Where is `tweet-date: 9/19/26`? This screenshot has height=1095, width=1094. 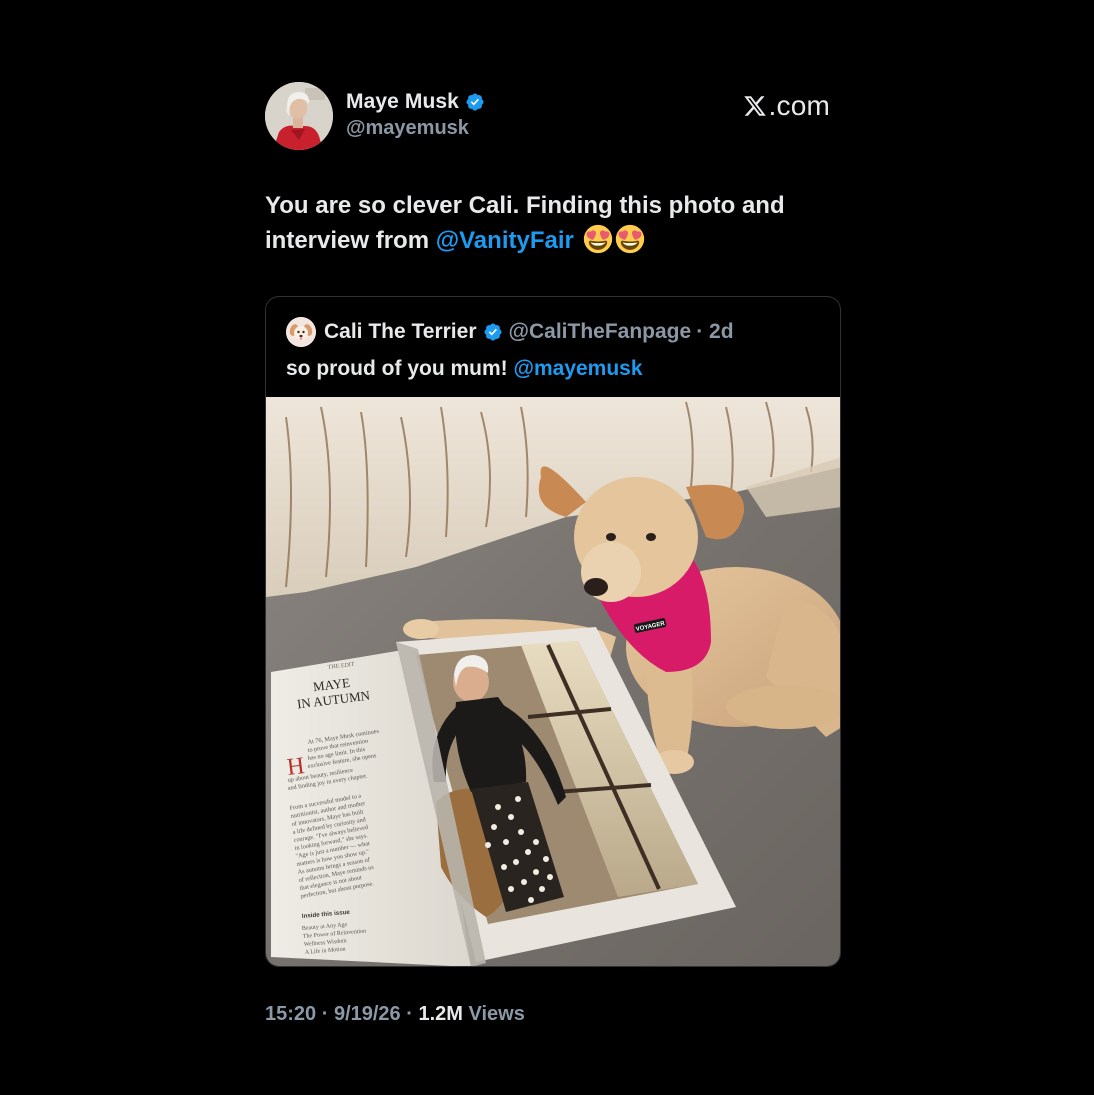 tweet-date: 9/19/26 is located at coordinates (367, 1014).